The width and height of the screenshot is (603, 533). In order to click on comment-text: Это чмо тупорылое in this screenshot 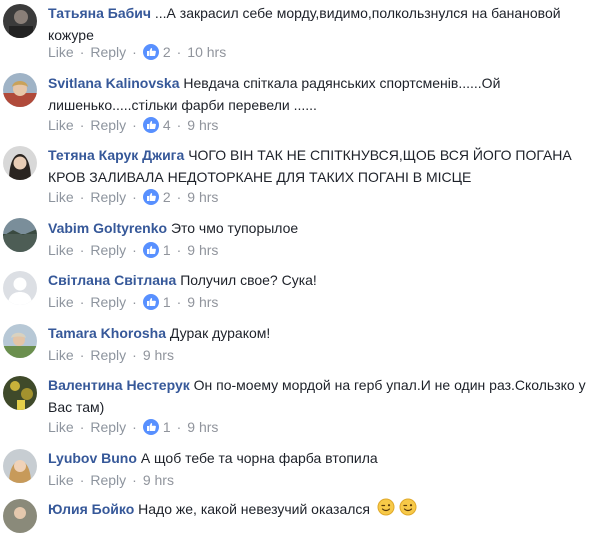, I will do `click(234, 228)`.